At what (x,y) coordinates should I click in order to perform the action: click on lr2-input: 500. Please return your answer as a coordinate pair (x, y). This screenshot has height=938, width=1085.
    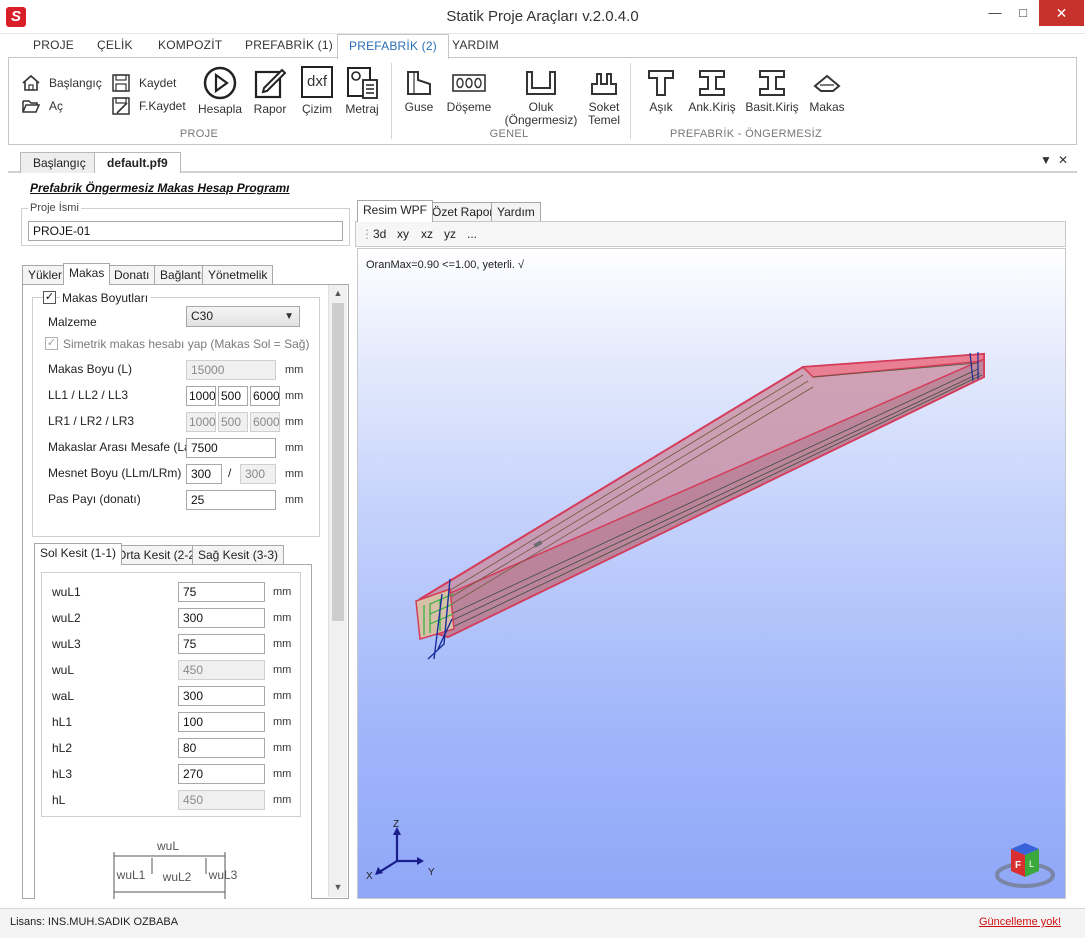
    Looking at the image, I should click on (233, 422).